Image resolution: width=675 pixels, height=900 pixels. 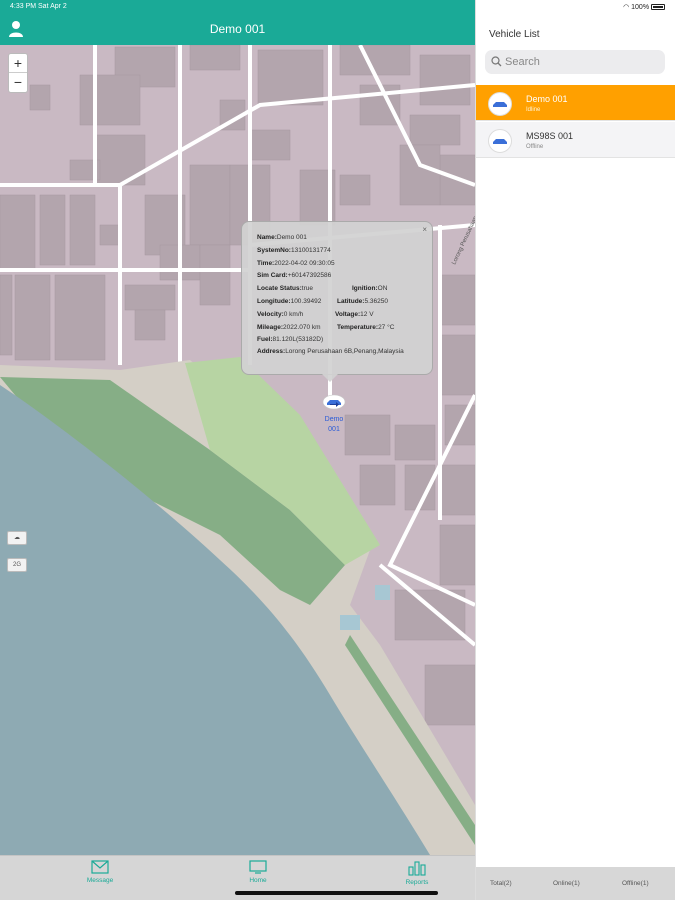 I want to click on search-icon, so click(x=496, y=61).